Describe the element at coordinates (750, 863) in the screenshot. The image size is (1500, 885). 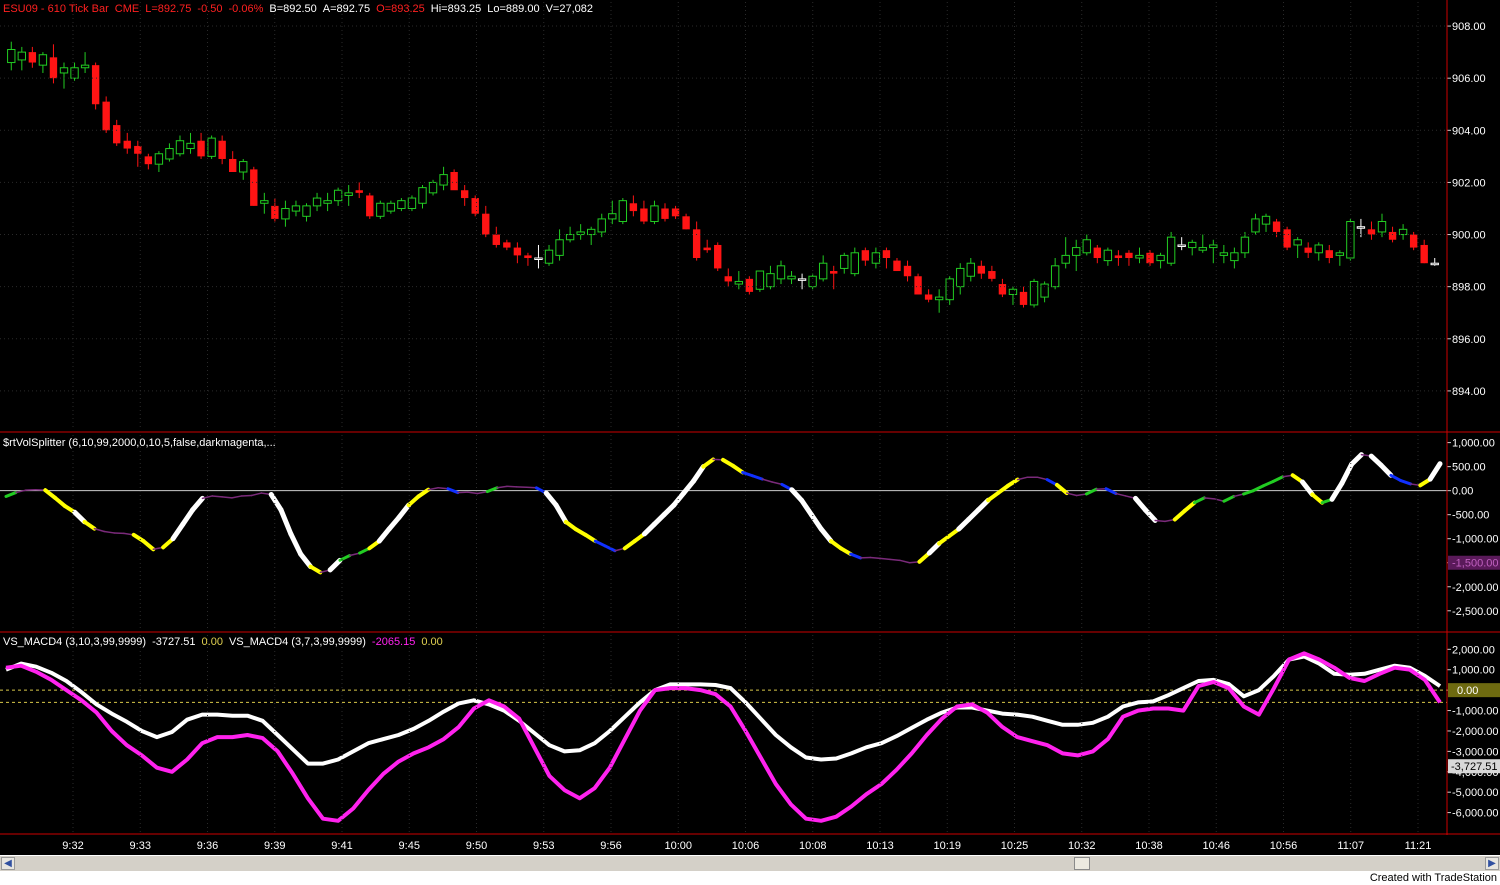
I see `horizontal-scrollbar: ◀ ▶` at that location.